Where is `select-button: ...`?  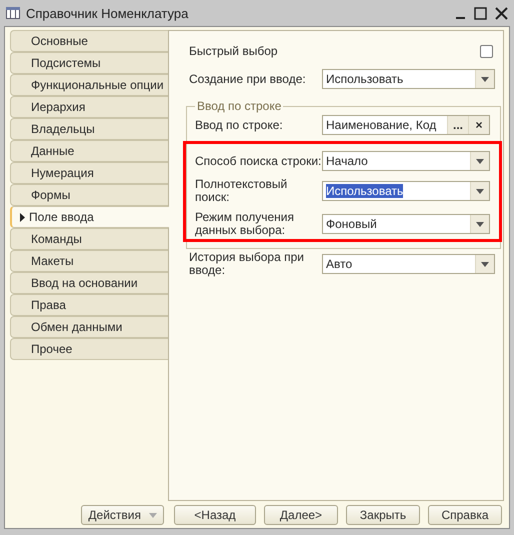 select-button: ... is located at coordinates (457, 125).